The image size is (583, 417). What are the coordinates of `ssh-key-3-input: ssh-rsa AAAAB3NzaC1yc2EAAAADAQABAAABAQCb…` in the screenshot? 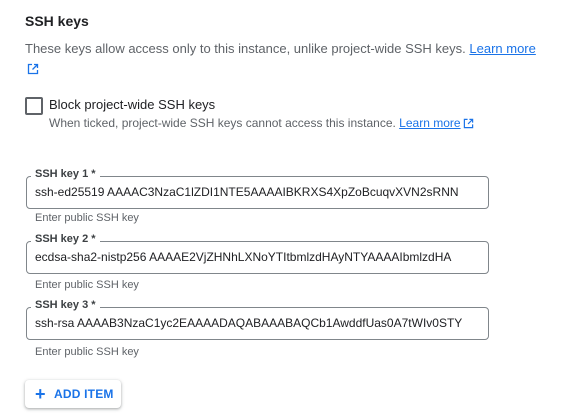 It's located at (257, 323).